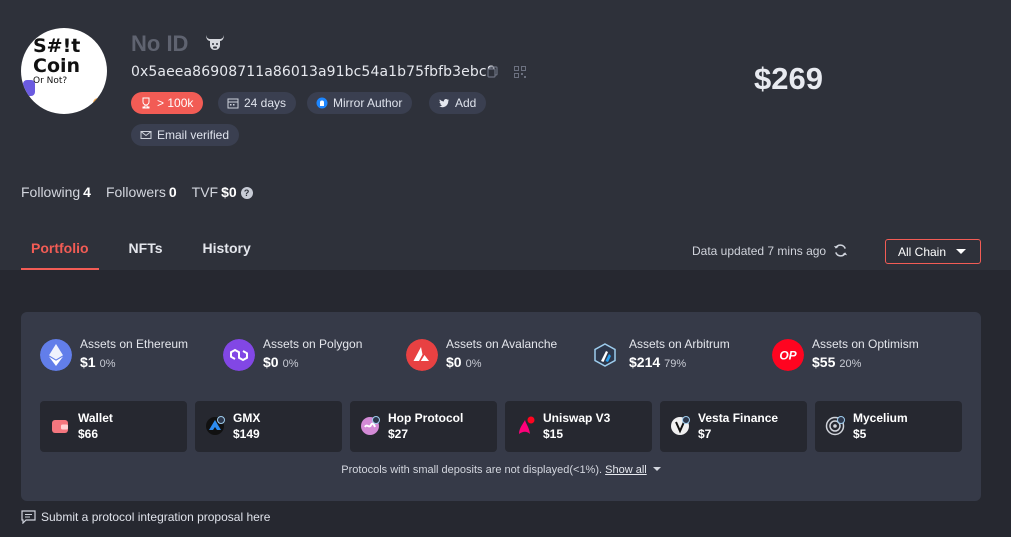  Describe the element at coordinates (578, 426) in the screenshot. I see `protocol-card-uniswap: Uniswap V3 $15` at that location.